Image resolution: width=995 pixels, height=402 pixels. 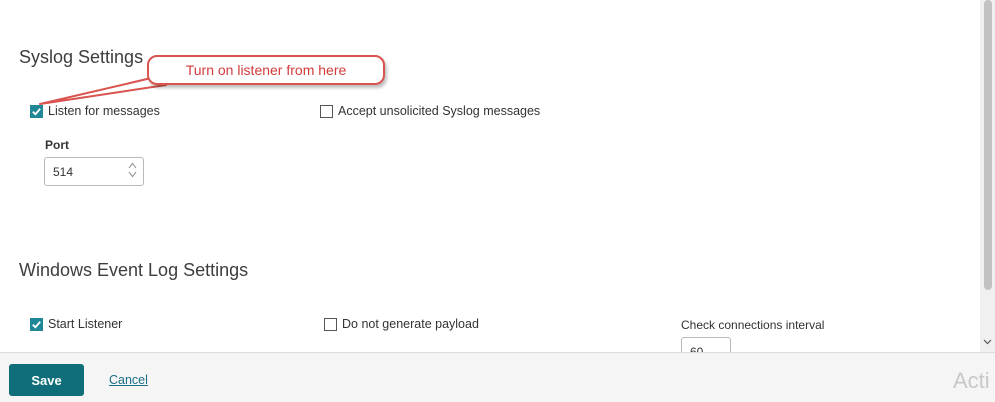 I want to click on windows-event-log-title: Windows Event Log Settings, so click(x=134, y=270).